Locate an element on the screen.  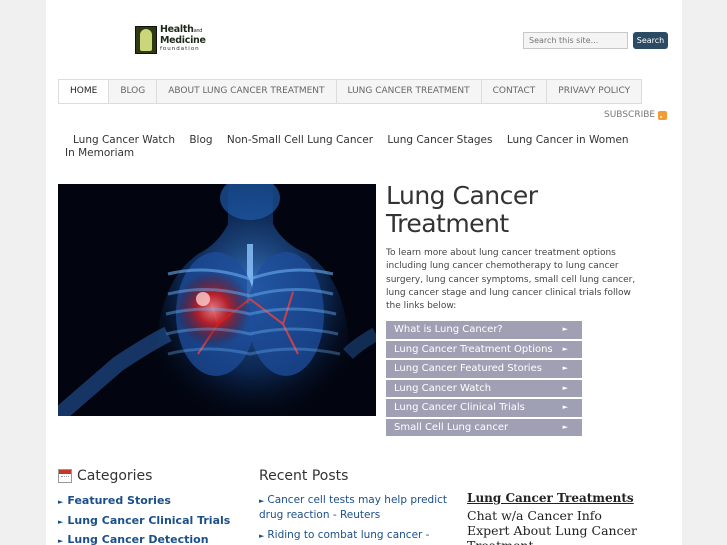
recent-posts-title: Recent Posts is located at coordinates (304, 476).